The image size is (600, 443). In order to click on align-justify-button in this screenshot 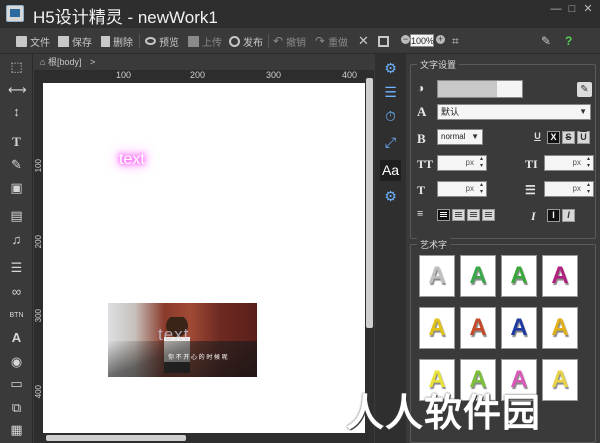, I will do `click(488, 215)`.